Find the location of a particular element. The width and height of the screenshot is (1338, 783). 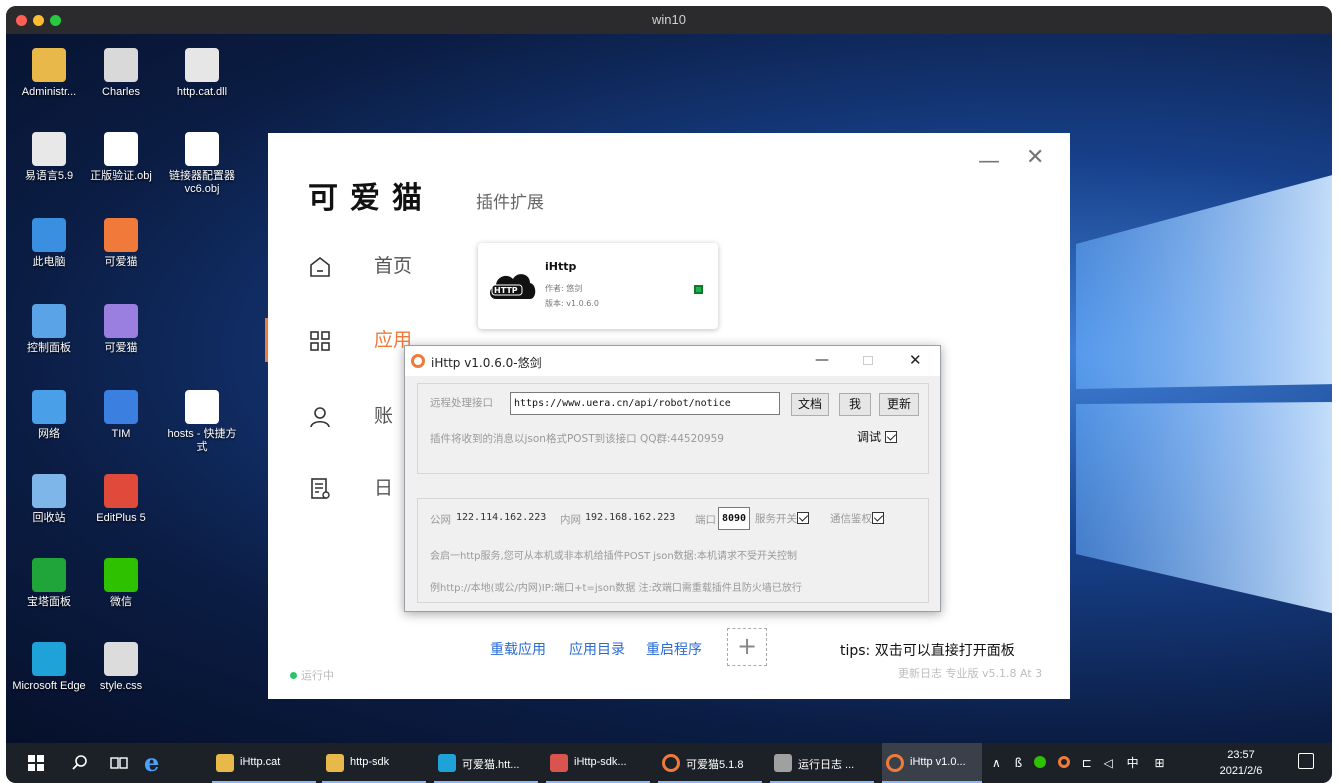

task-view-icon is located at coordinates (119, 763).